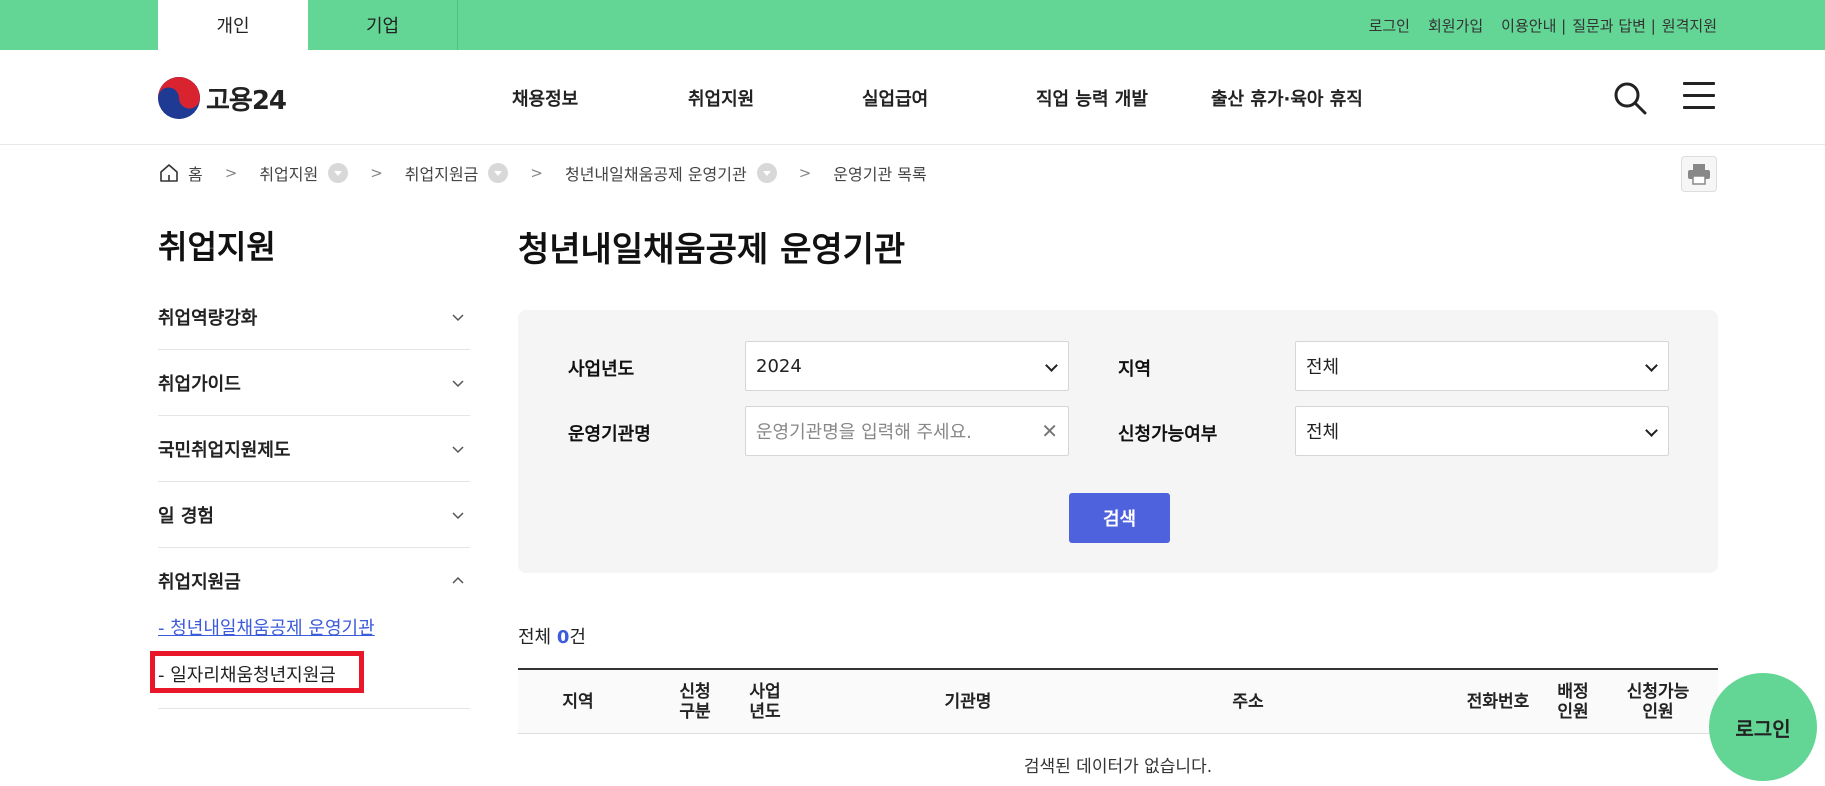 The height and width of the screenshot is (786, 1825). Describe the element at coordinates (712, 250) in the screenshot. I see `page-title: 청년내일채움공제 운영기관` at that location.